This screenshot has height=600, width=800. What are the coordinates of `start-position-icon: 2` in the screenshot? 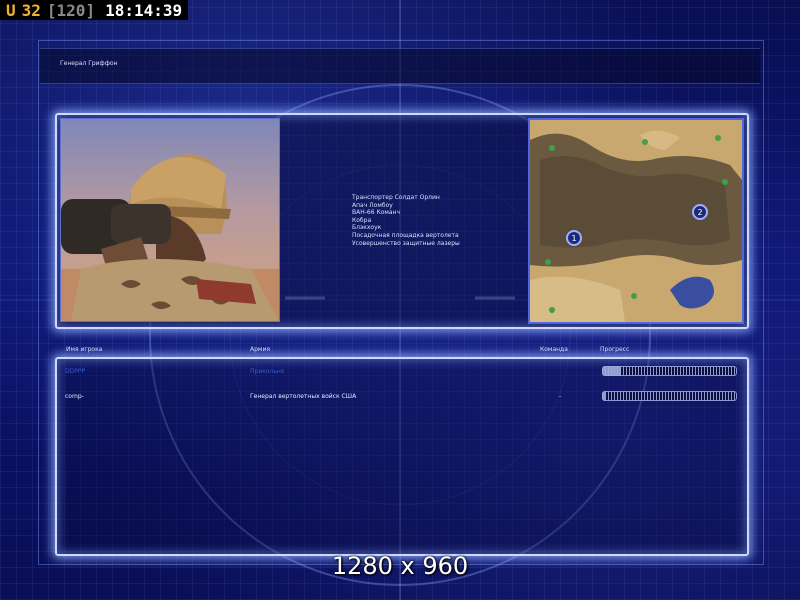 It's located at (700, 212).